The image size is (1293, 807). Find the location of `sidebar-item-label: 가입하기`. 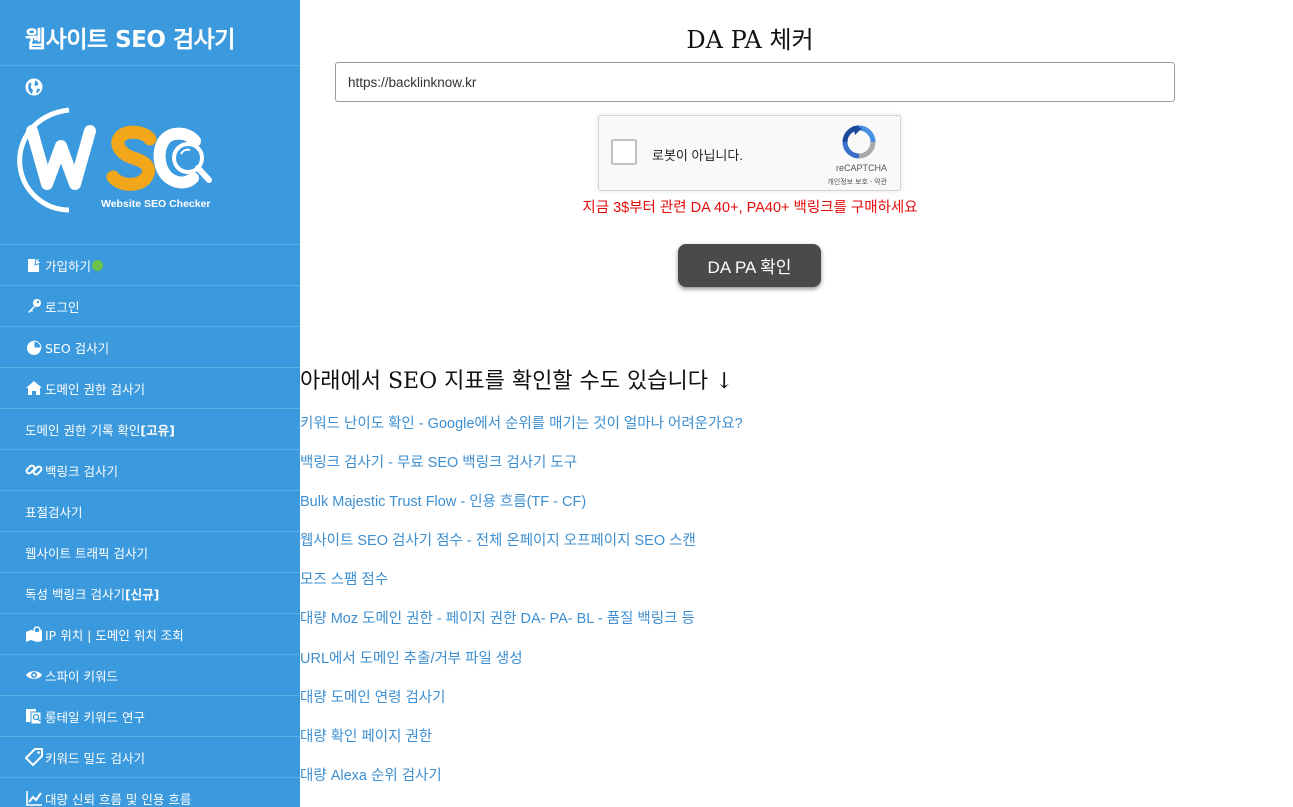

sidebar-item-label: 가입하기 is located at coordinates (68, 266).